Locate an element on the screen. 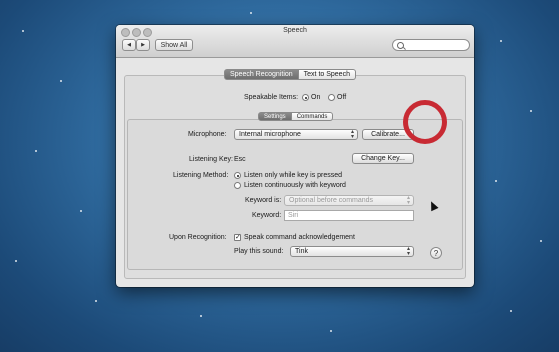 This screenshot has height=352, width=559. tab-commands: Commands is located at coordinates (312, 116).